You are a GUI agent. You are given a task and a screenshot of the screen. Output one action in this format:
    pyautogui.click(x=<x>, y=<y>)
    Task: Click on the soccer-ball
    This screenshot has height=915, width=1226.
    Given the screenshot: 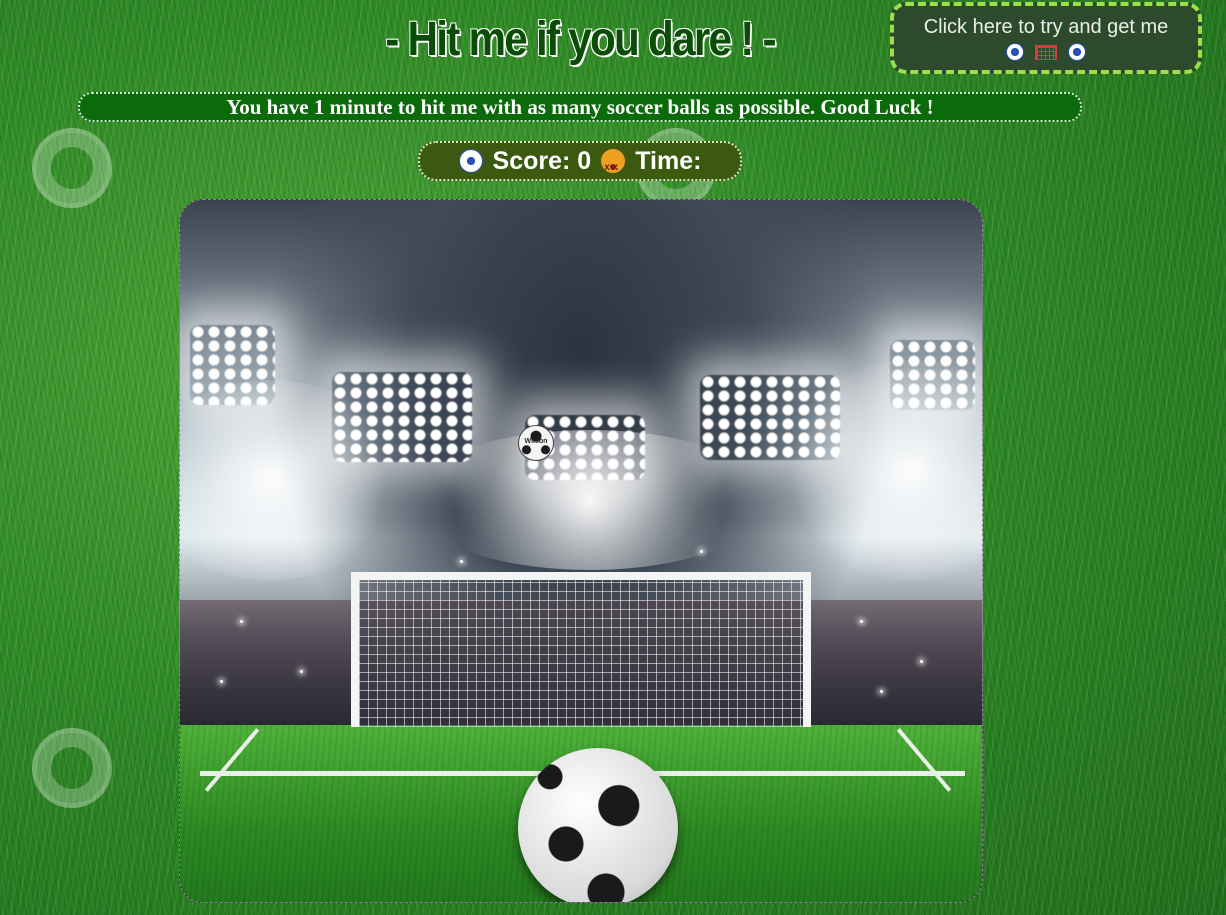 What is the action you would take?
    pyautogui.click(x=598, y=825)
    